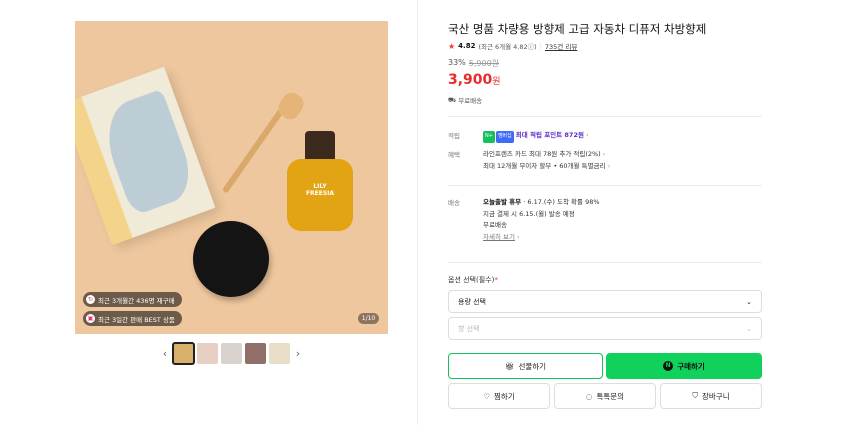 The width and height of the screenshot is (850, 425). What do you see at coordinates (474, 80) in the screenshot?
I see `sale-price: 3,900원` at bounding box center [474, 80].